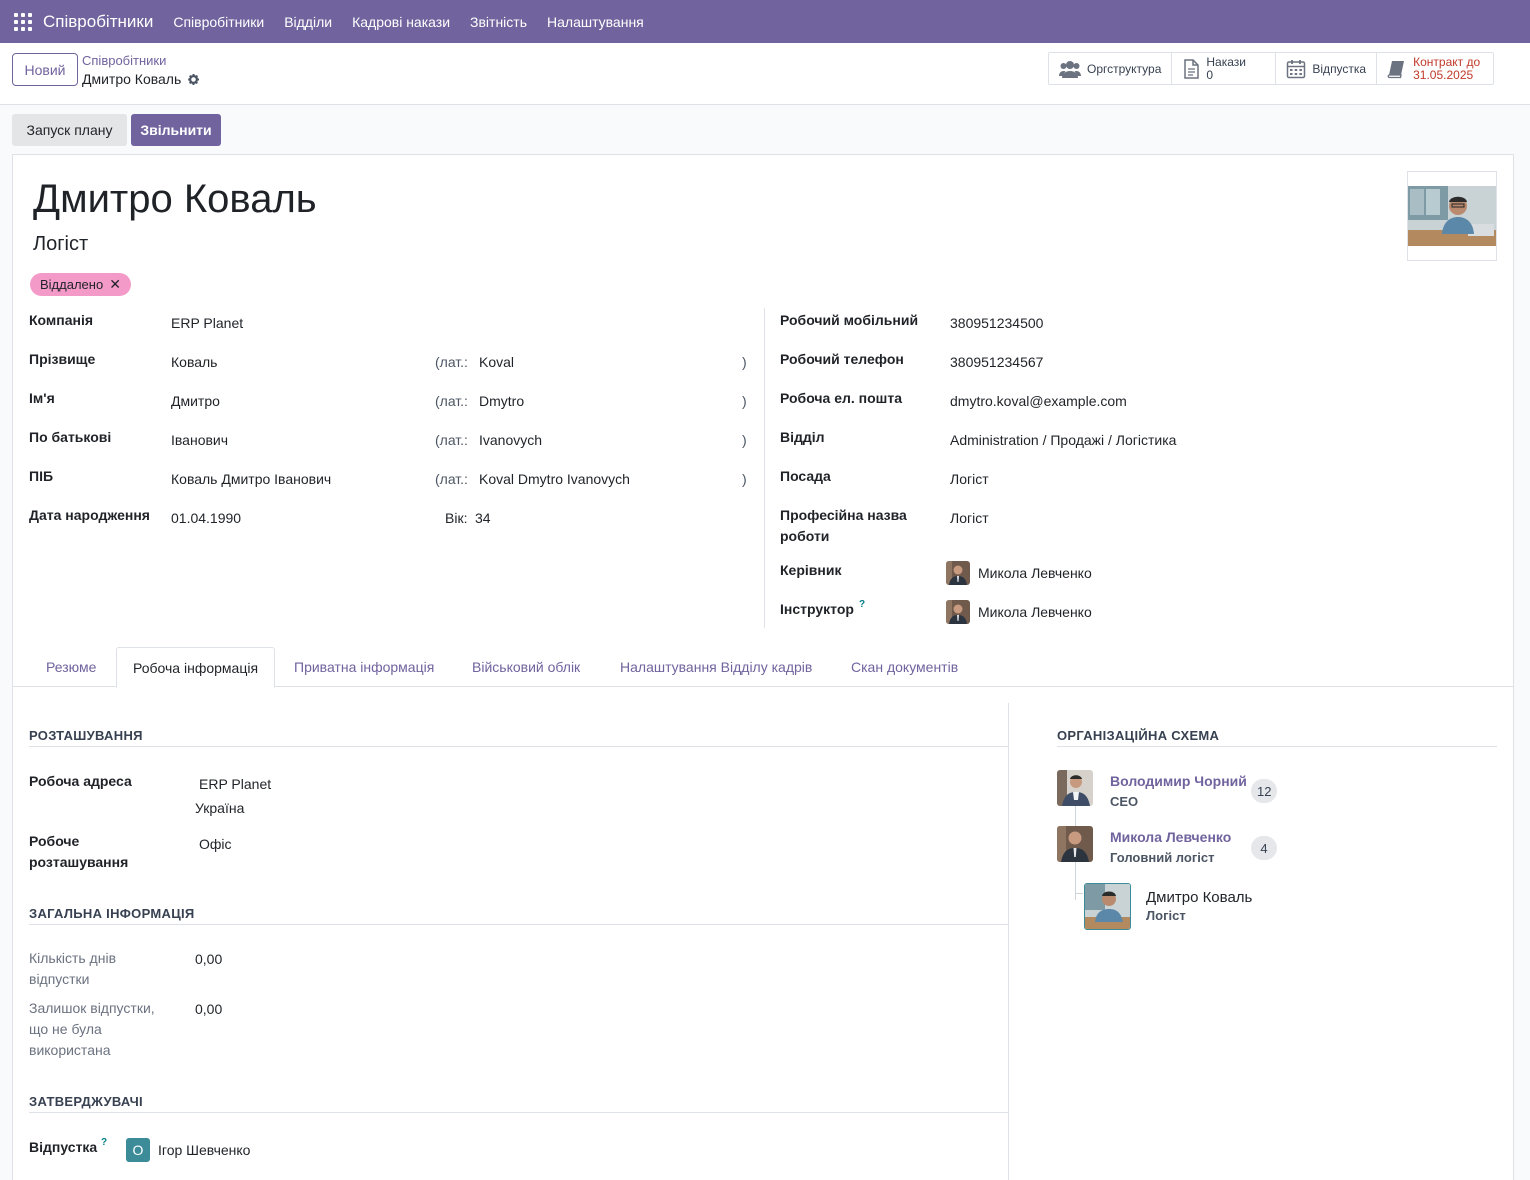  I want to click on age-label: Вік:, so click(456, 518).